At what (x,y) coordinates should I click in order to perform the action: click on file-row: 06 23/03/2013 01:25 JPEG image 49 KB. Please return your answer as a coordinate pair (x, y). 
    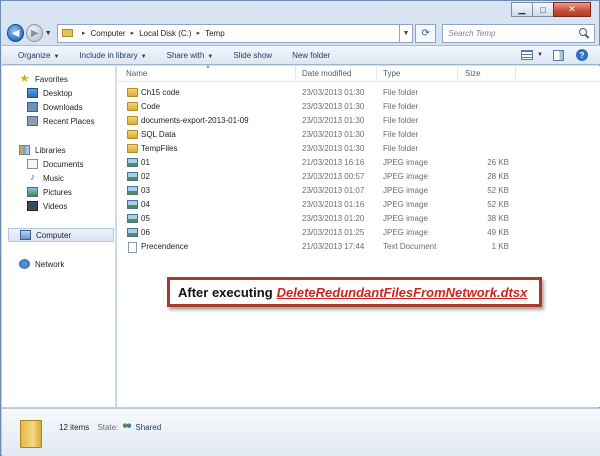
    Looking at the image, I should click on (358, 234).